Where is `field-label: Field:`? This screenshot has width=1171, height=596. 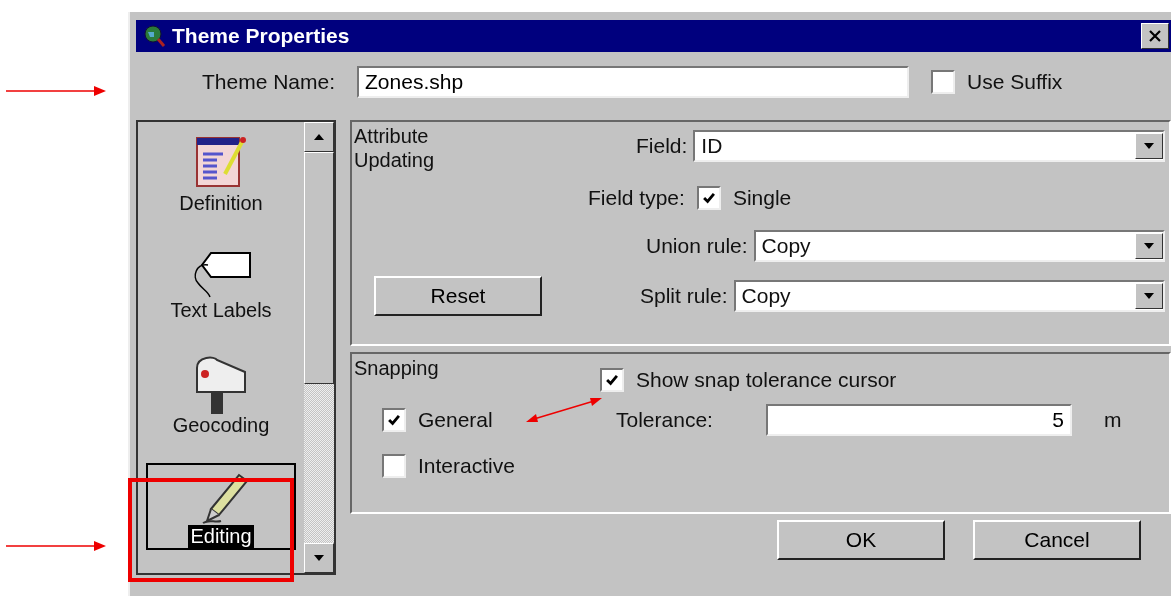 field-label: Field: is located at coordinates (662, 146).